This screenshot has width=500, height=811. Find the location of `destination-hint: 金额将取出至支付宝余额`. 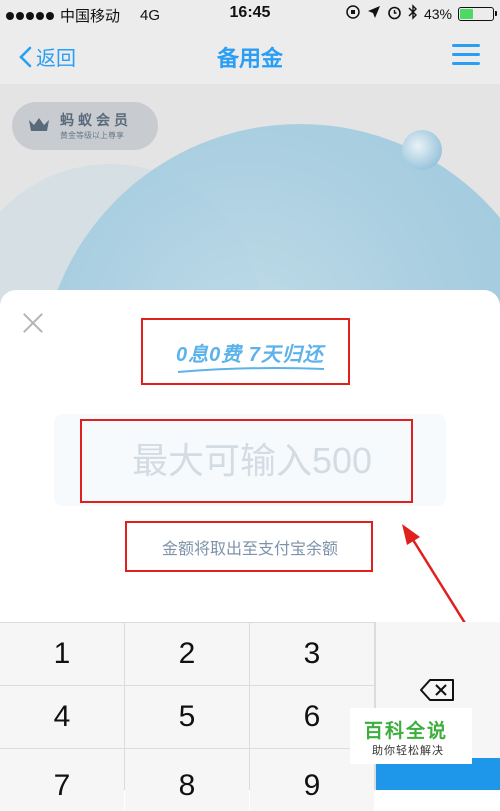

destination-hint: 金额将取出至支付宝余额 is located at coordinates (249, 549).